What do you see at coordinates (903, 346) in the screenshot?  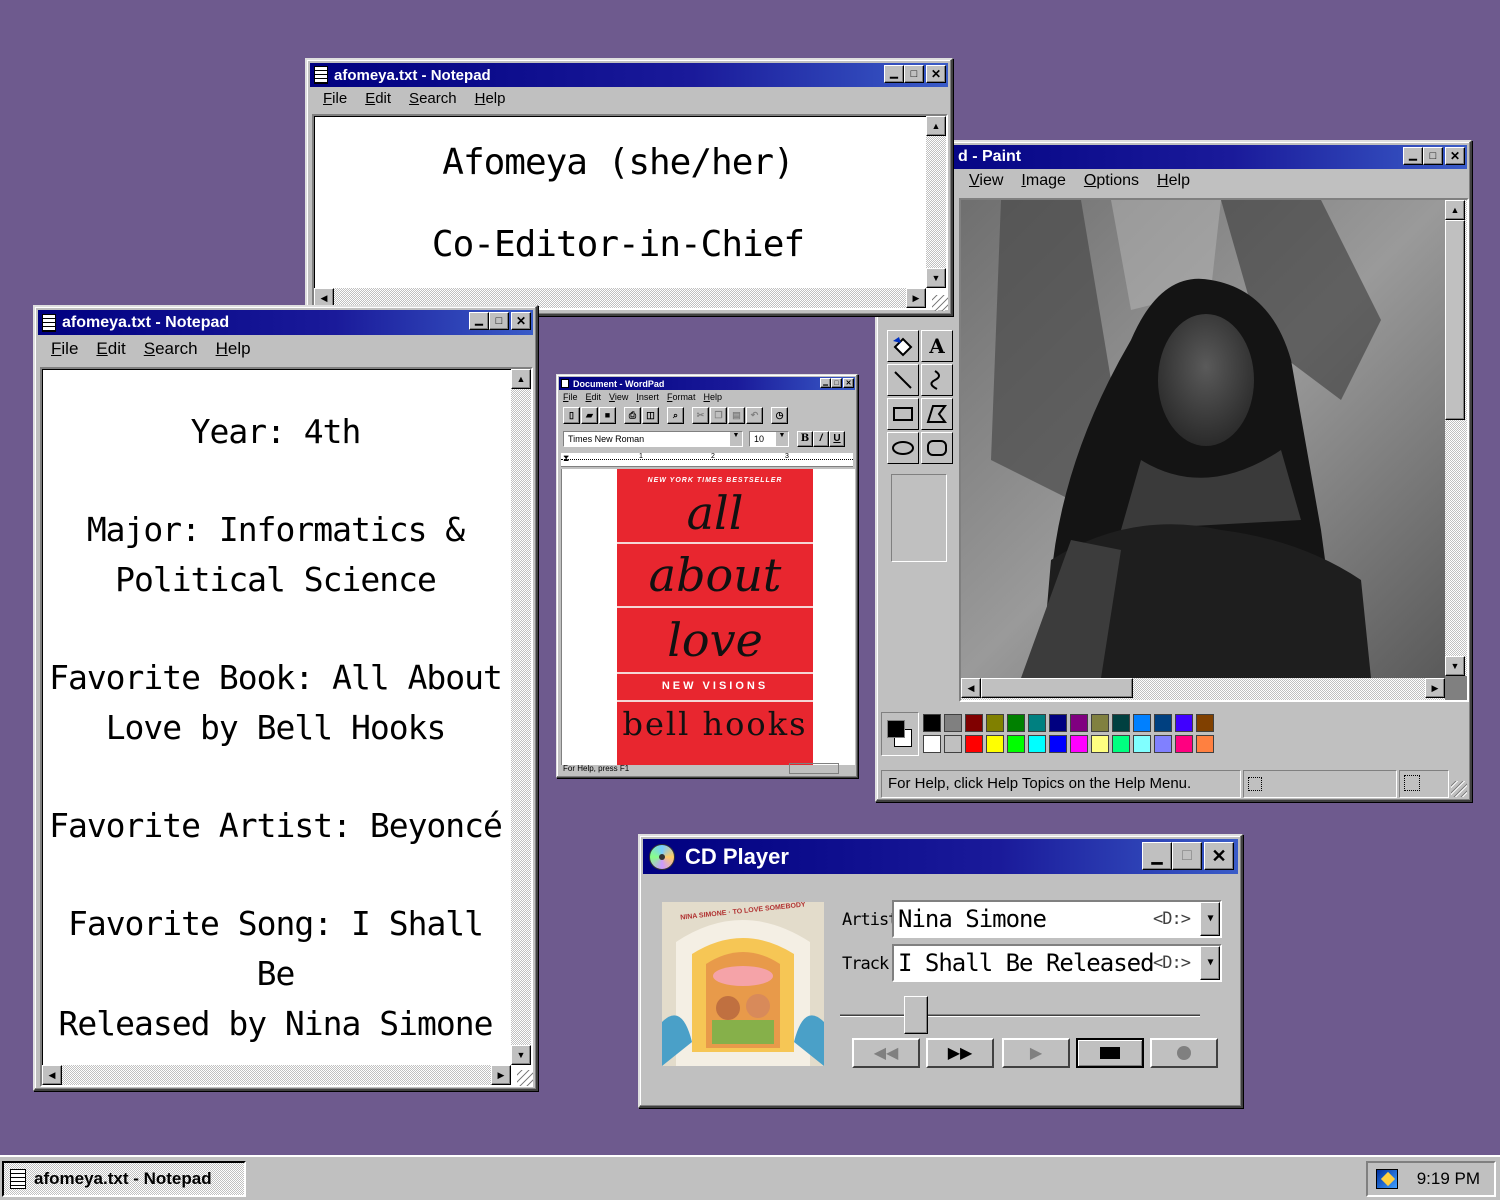 I see `fill-tool` at bounding box center [903, 346].